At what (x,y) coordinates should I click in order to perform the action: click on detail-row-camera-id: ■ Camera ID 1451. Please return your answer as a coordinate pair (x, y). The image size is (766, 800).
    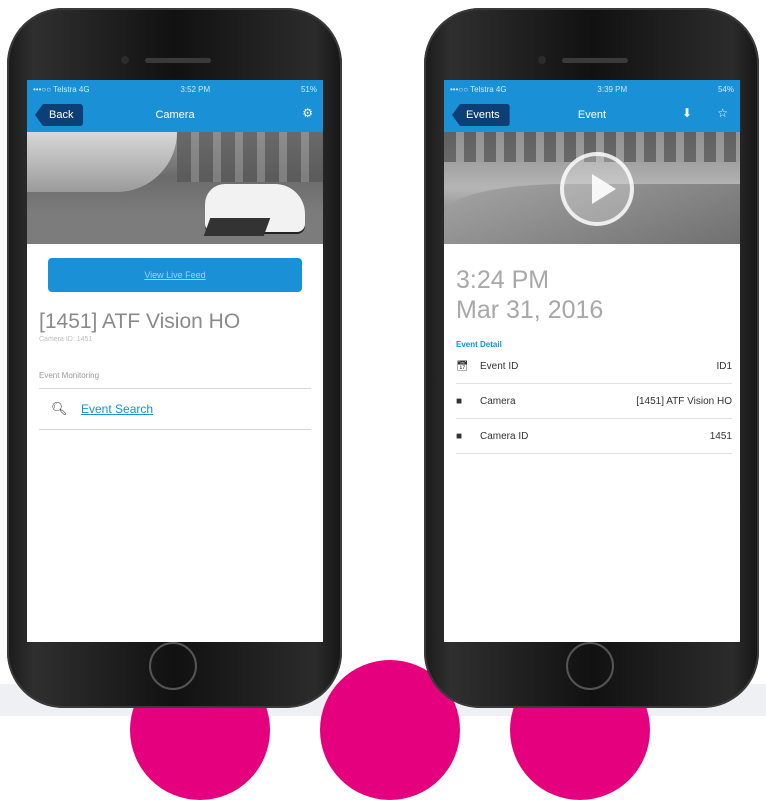
    Looking at the image, I should click on (594, 436).